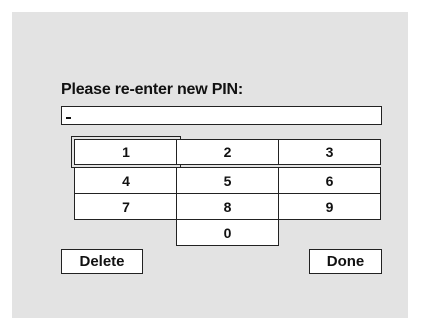 This screenshot has height=331, width=422. I want to click on keypad-key-1: 1, so click(126, 152).